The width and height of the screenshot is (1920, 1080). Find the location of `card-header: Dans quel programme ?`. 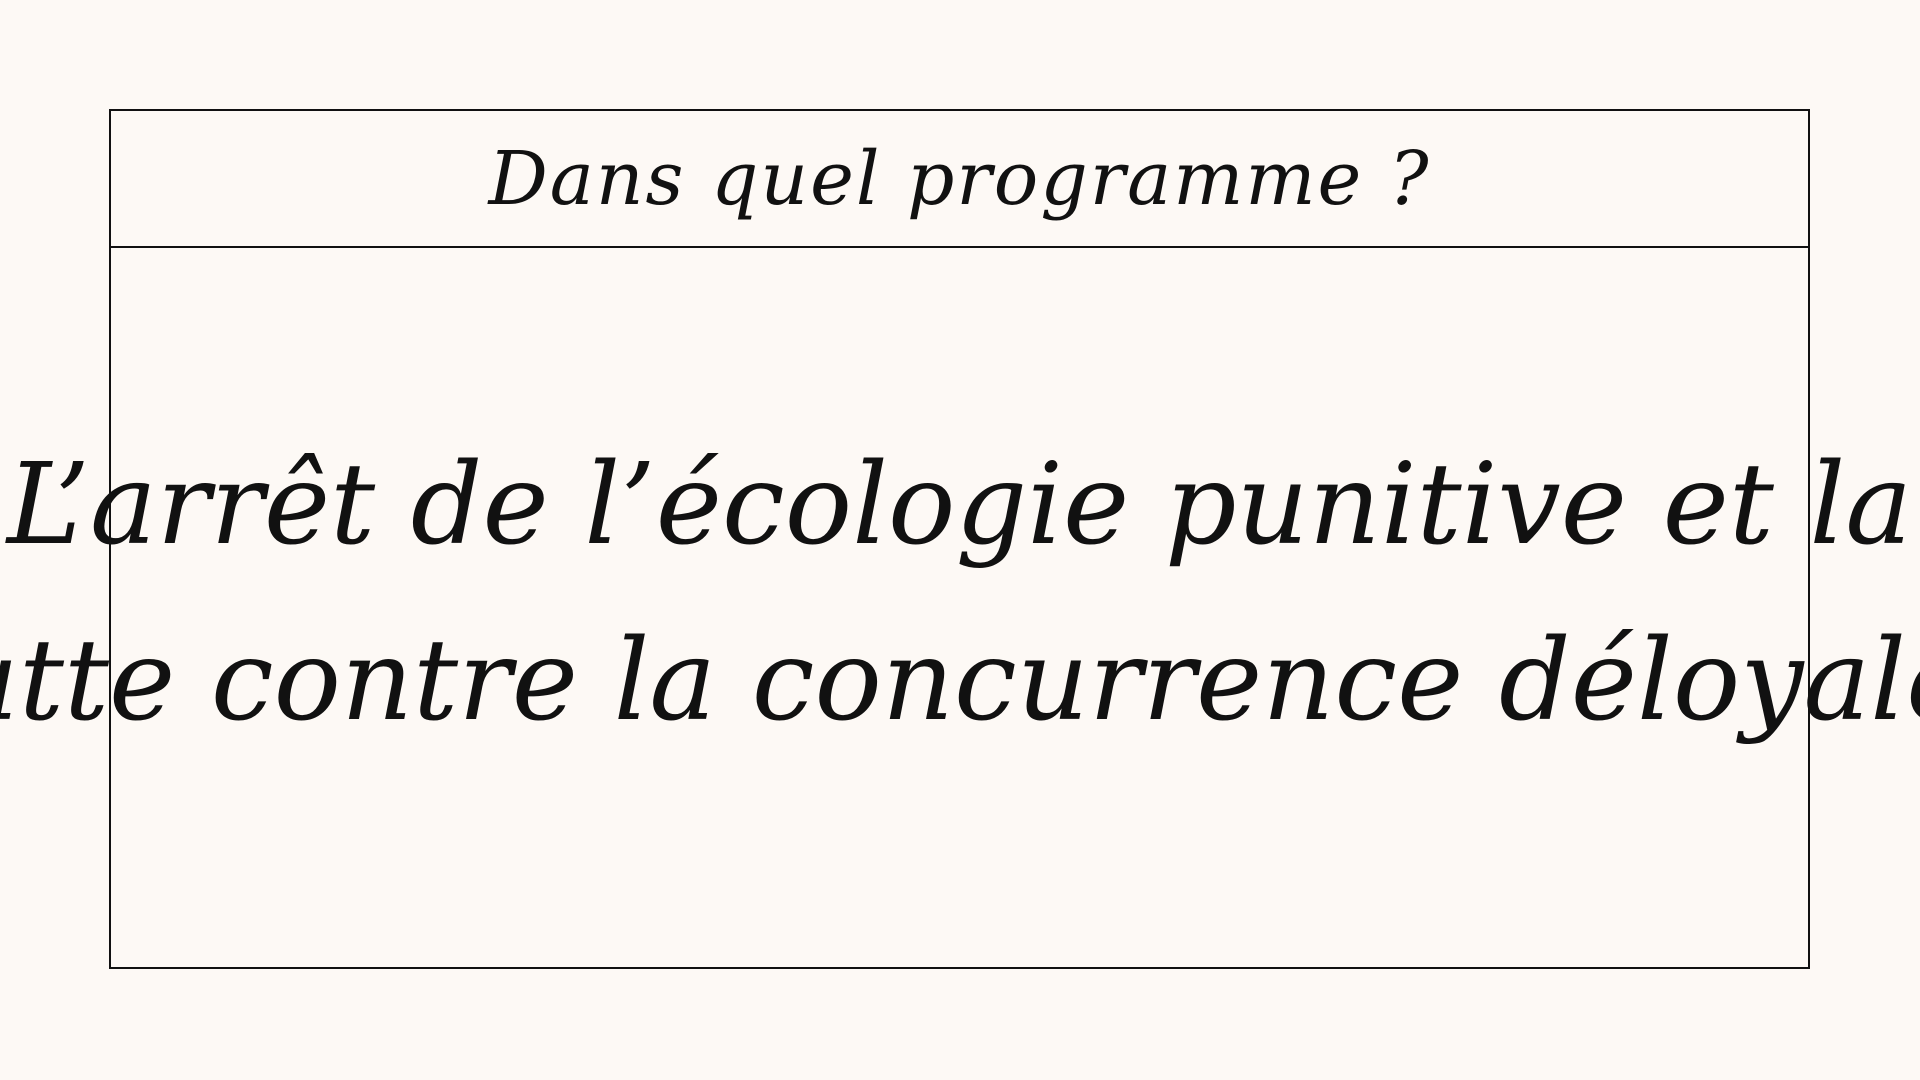

card-header: Dans quel programme ? is located at coordinates (959, 179).